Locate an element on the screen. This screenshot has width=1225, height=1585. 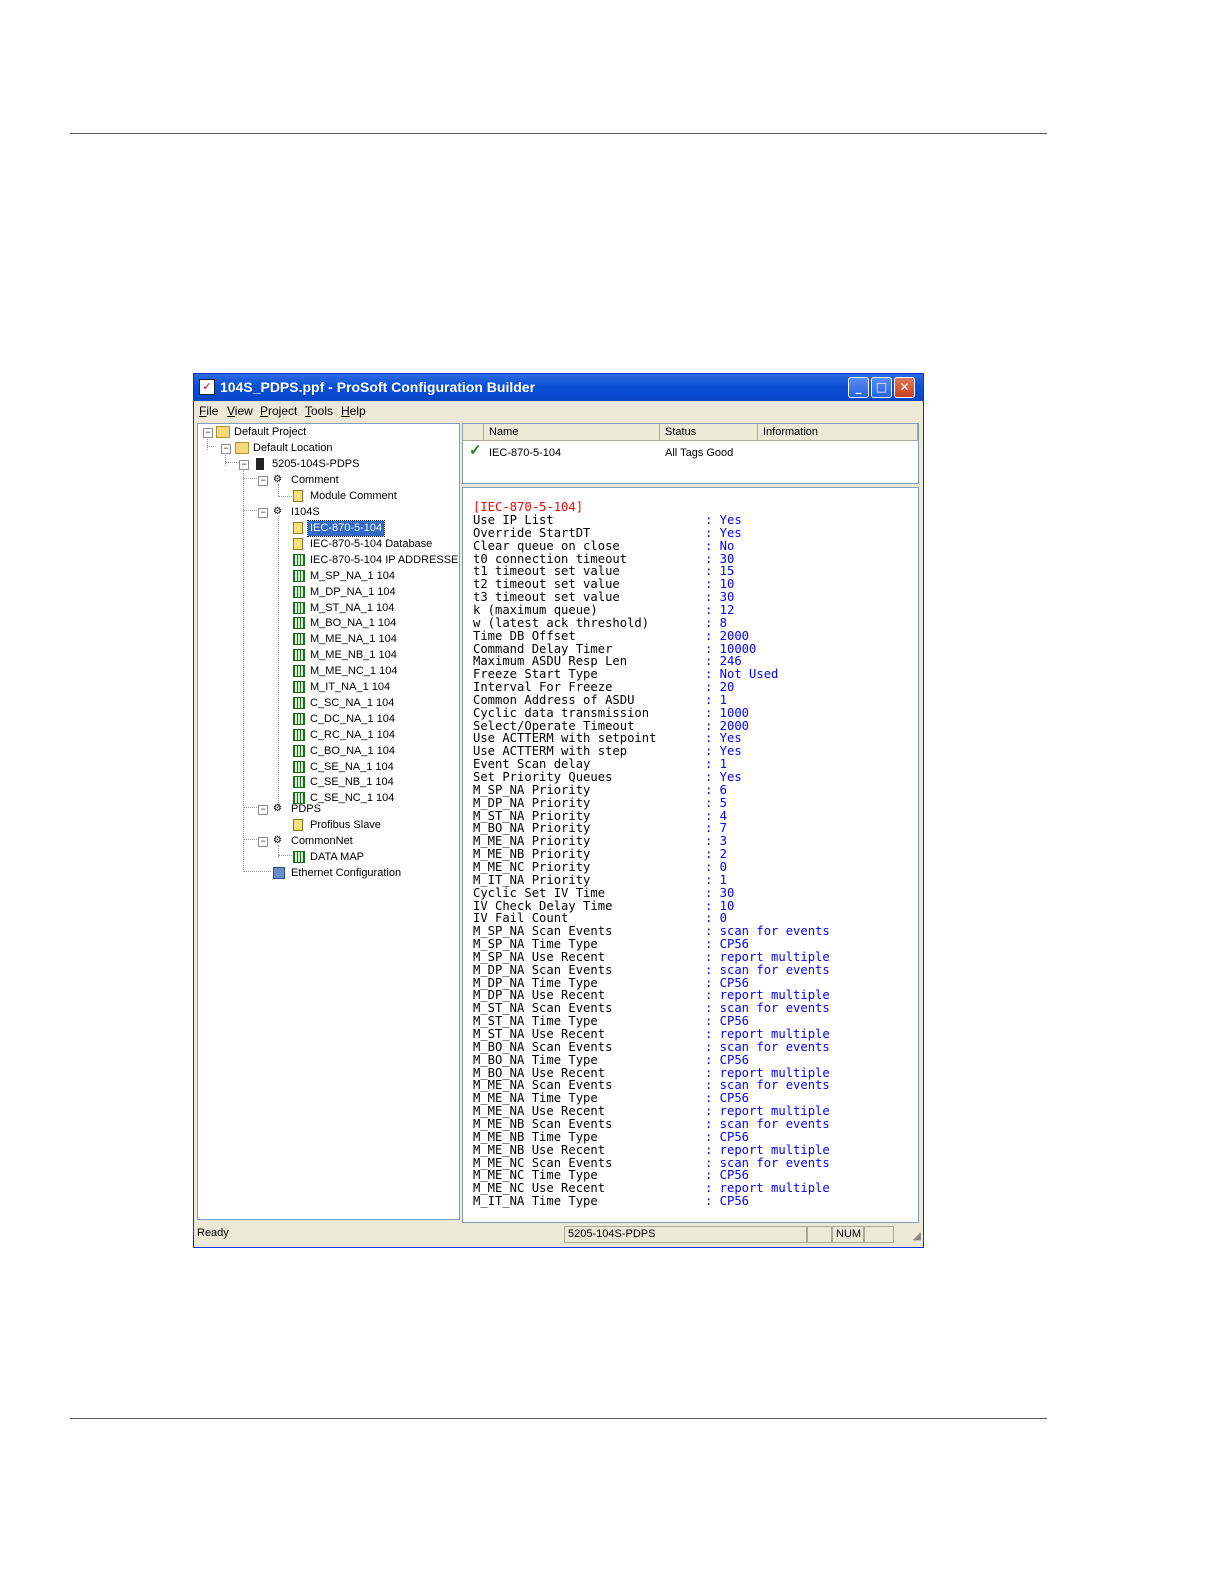
maximize-button: □ is located at coordinates (881, 387).